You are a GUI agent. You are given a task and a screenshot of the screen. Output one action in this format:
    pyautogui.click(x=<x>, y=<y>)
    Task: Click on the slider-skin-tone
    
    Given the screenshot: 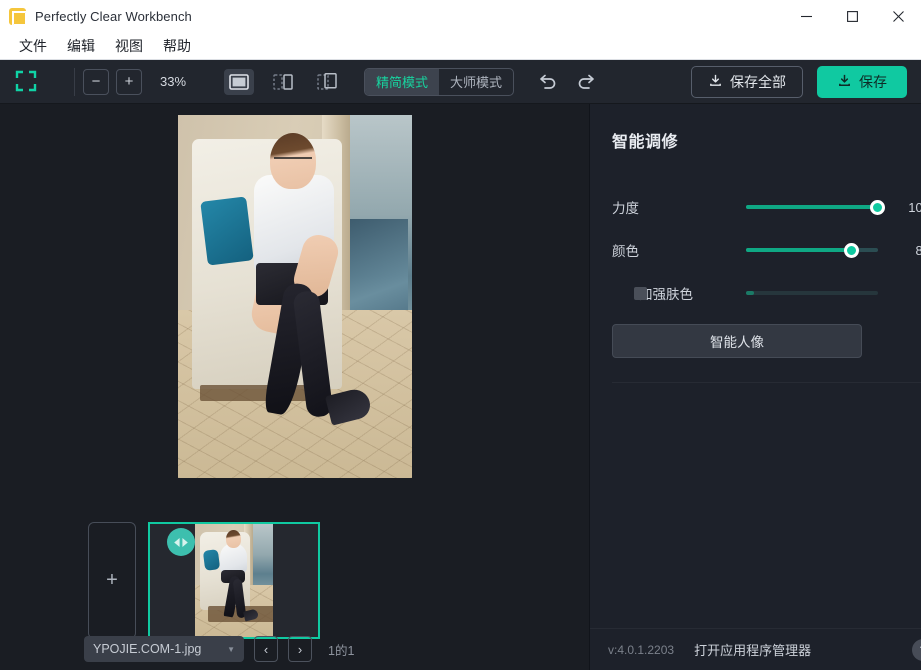 What is the action you would take?
    pyautogui.click(x=812, y=293)
    